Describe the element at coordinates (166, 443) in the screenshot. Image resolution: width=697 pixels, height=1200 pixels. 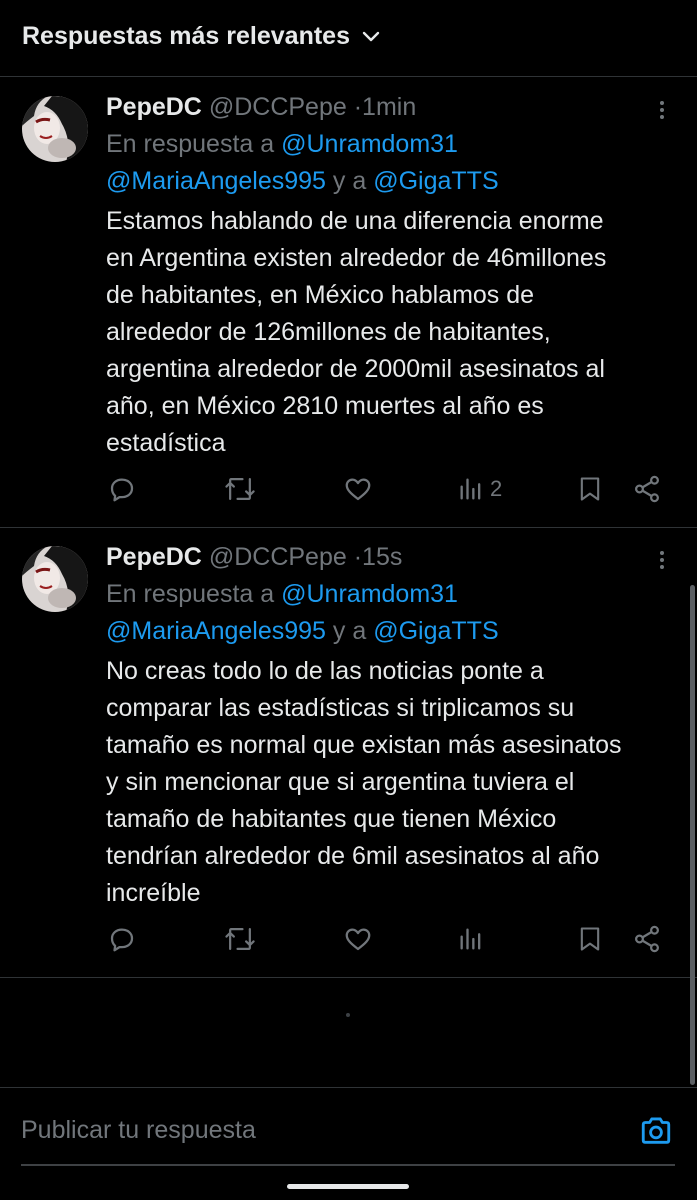
I see `text-line: estadística` at that location.